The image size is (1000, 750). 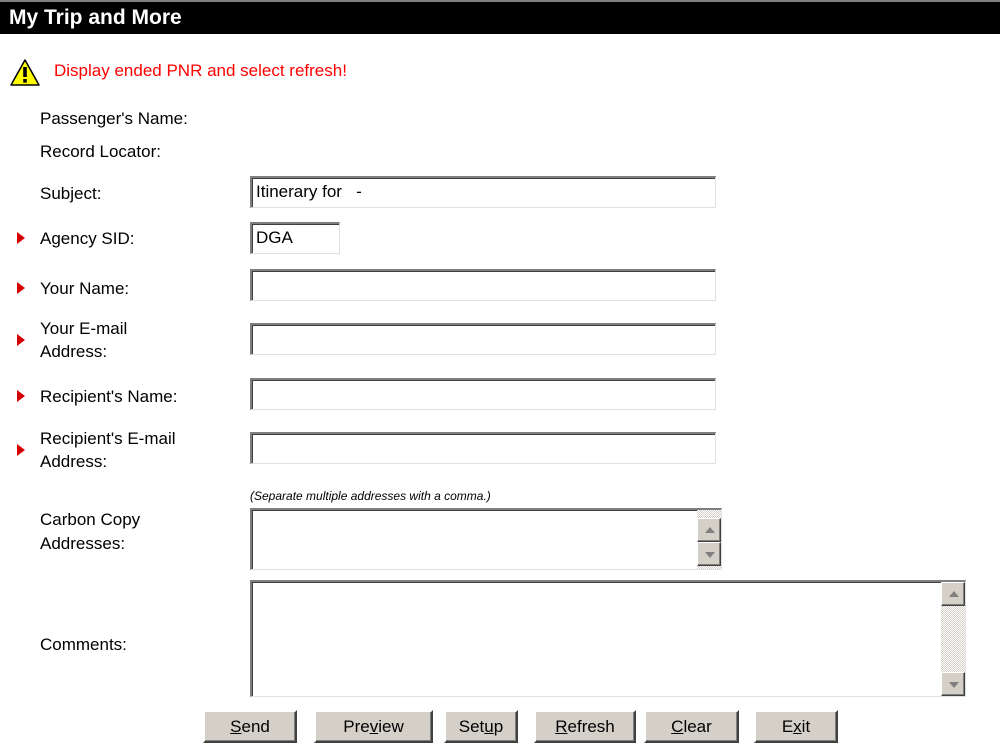 What do you see at coordinates (677, 726) in the screenshot?
I see `button-mnemonic: C` at bounding box center [677, 726].